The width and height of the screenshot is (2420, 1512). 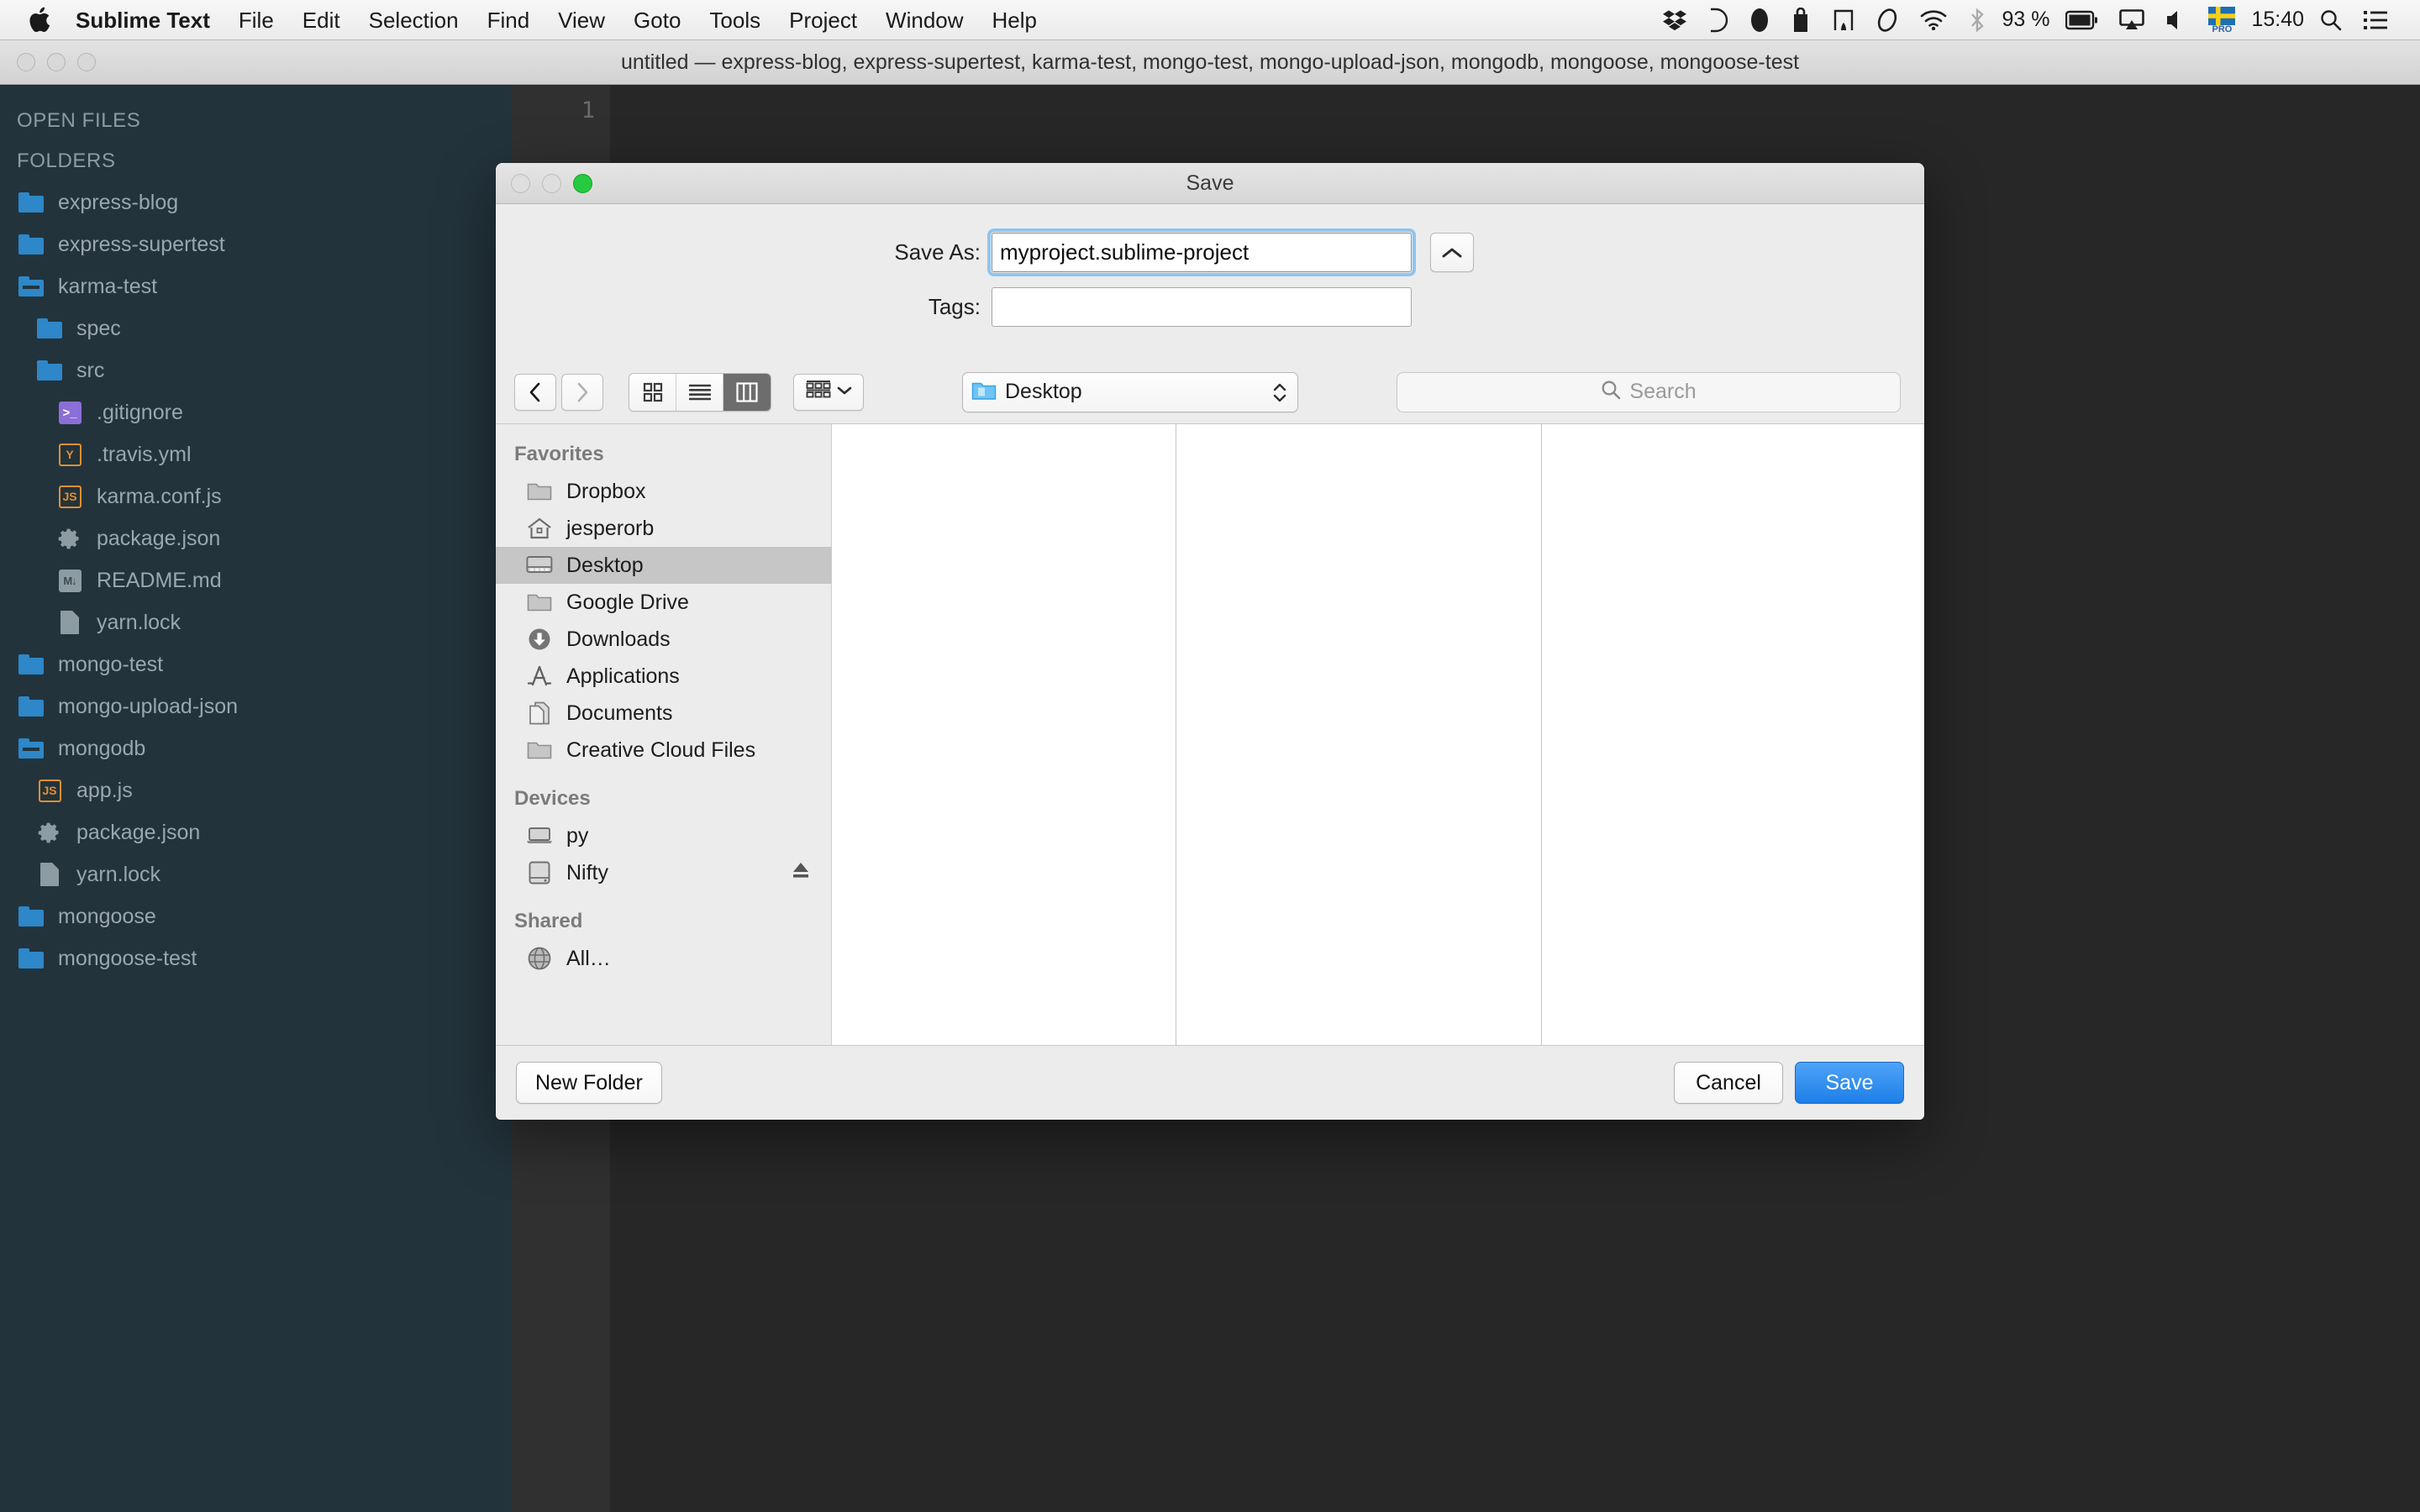 What do you see at coordinates (663, 528) in the screenshot?
I see `place-item-jesperorb: jesperorb` at bounding box center [663, 528].